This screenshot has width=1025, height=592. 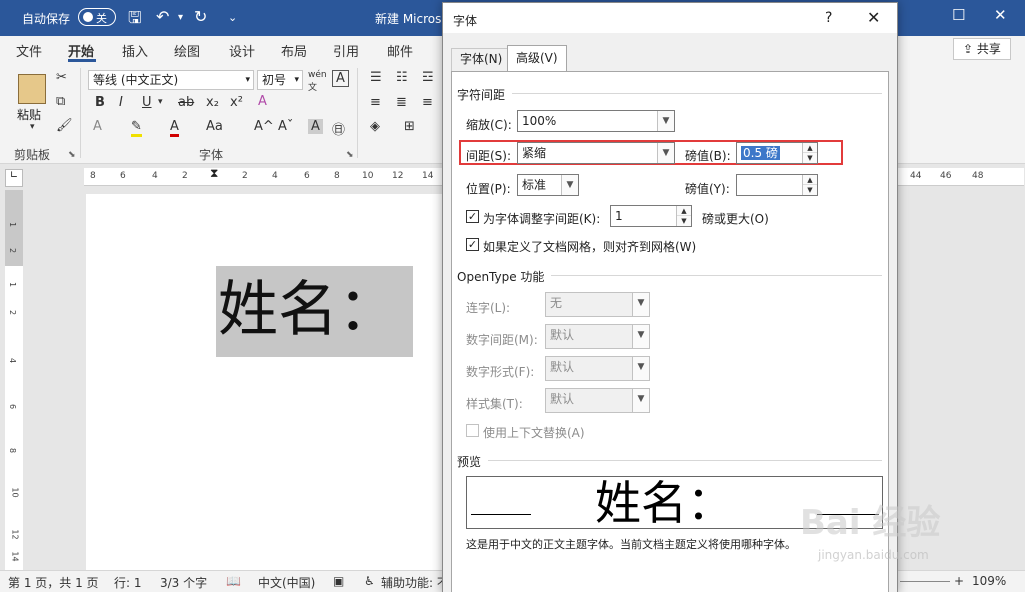 What do you see at coordinates (97, 17) in the screenshot?
I see `autosave-toggle: 关` at bounding box center [97, 17].